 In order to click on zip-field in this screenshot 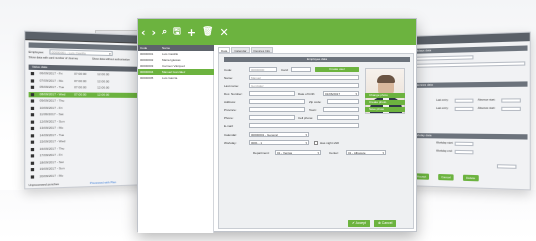, I will do `click(343, 101)`.